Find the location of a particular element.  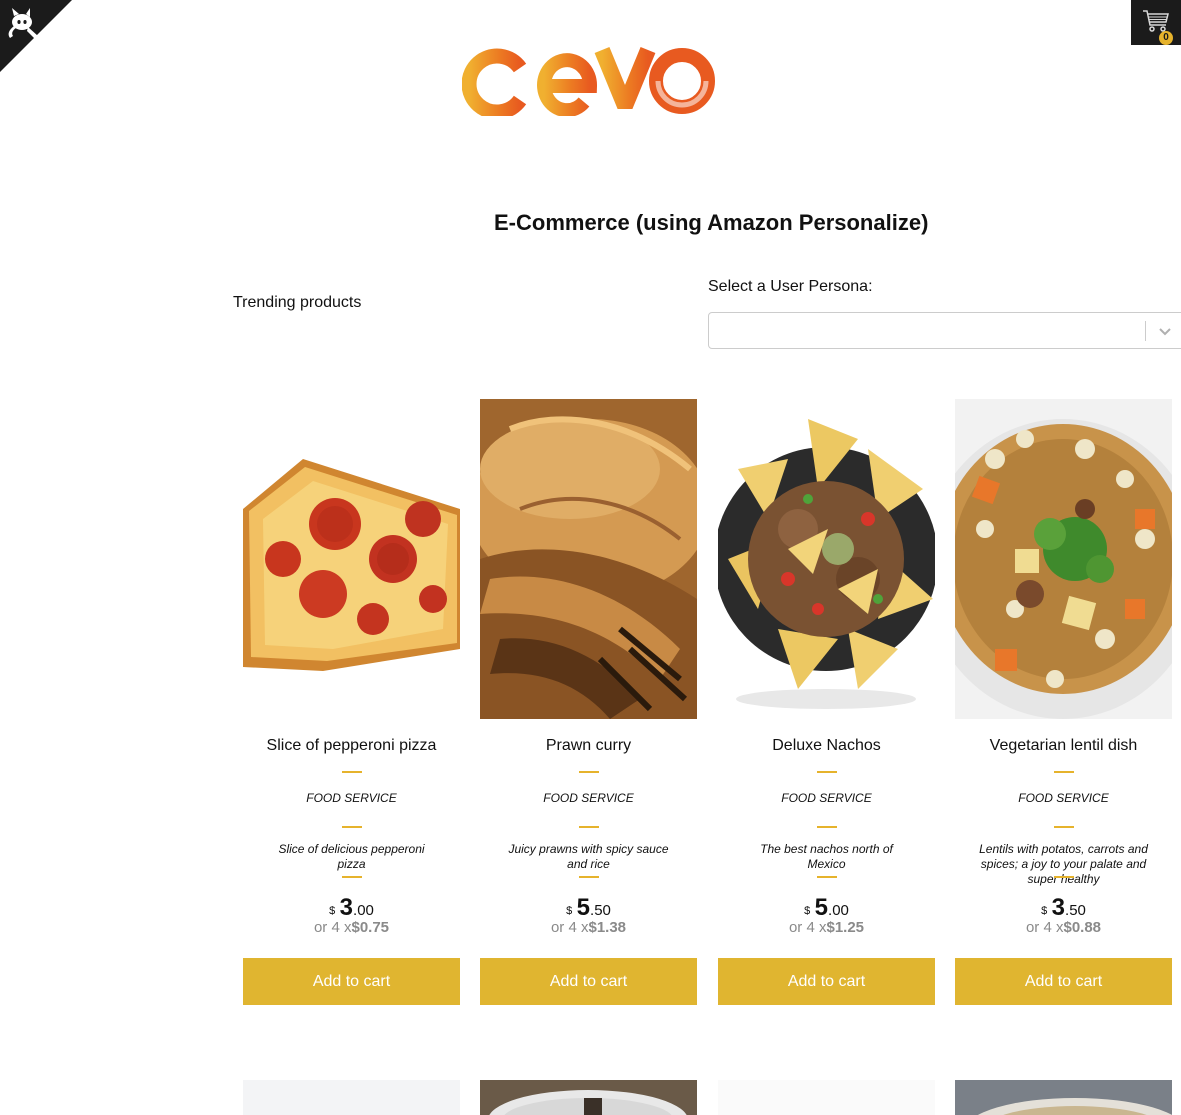

persona-select is located at coordinates (944, 330).